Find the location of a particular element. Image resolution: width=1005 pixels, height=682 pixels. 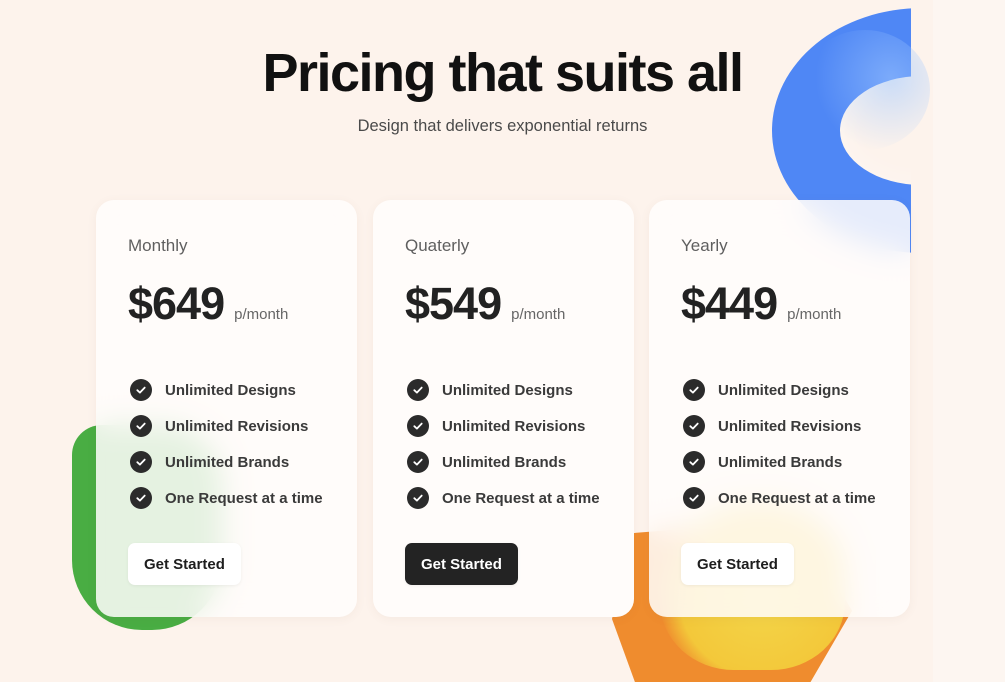

page-title: Pricing that suits all is located at coordinates (503, 73).